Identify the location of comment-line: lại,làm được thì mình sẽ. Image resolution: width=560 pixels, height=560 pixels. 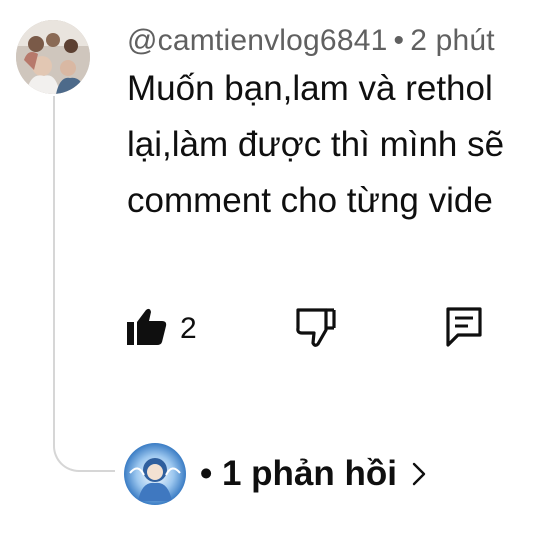
(316, 144).